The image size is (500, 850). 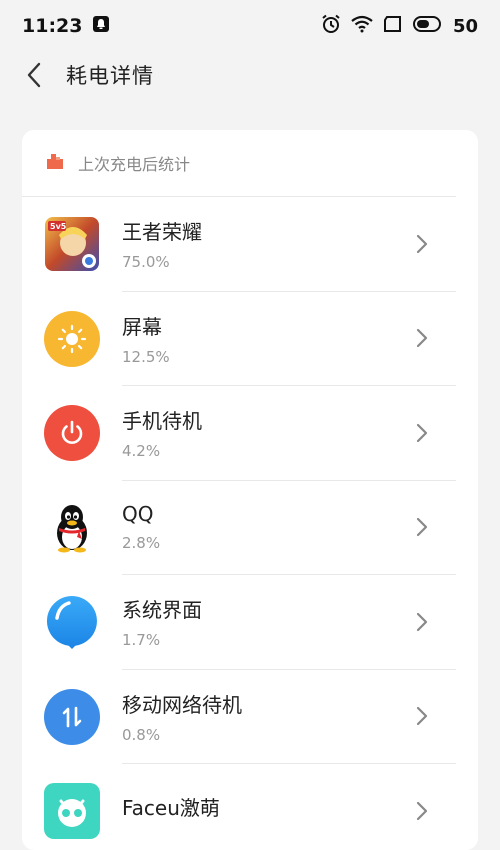 I want to click on app-header: 耗电详情, so click(x=250, y=75).